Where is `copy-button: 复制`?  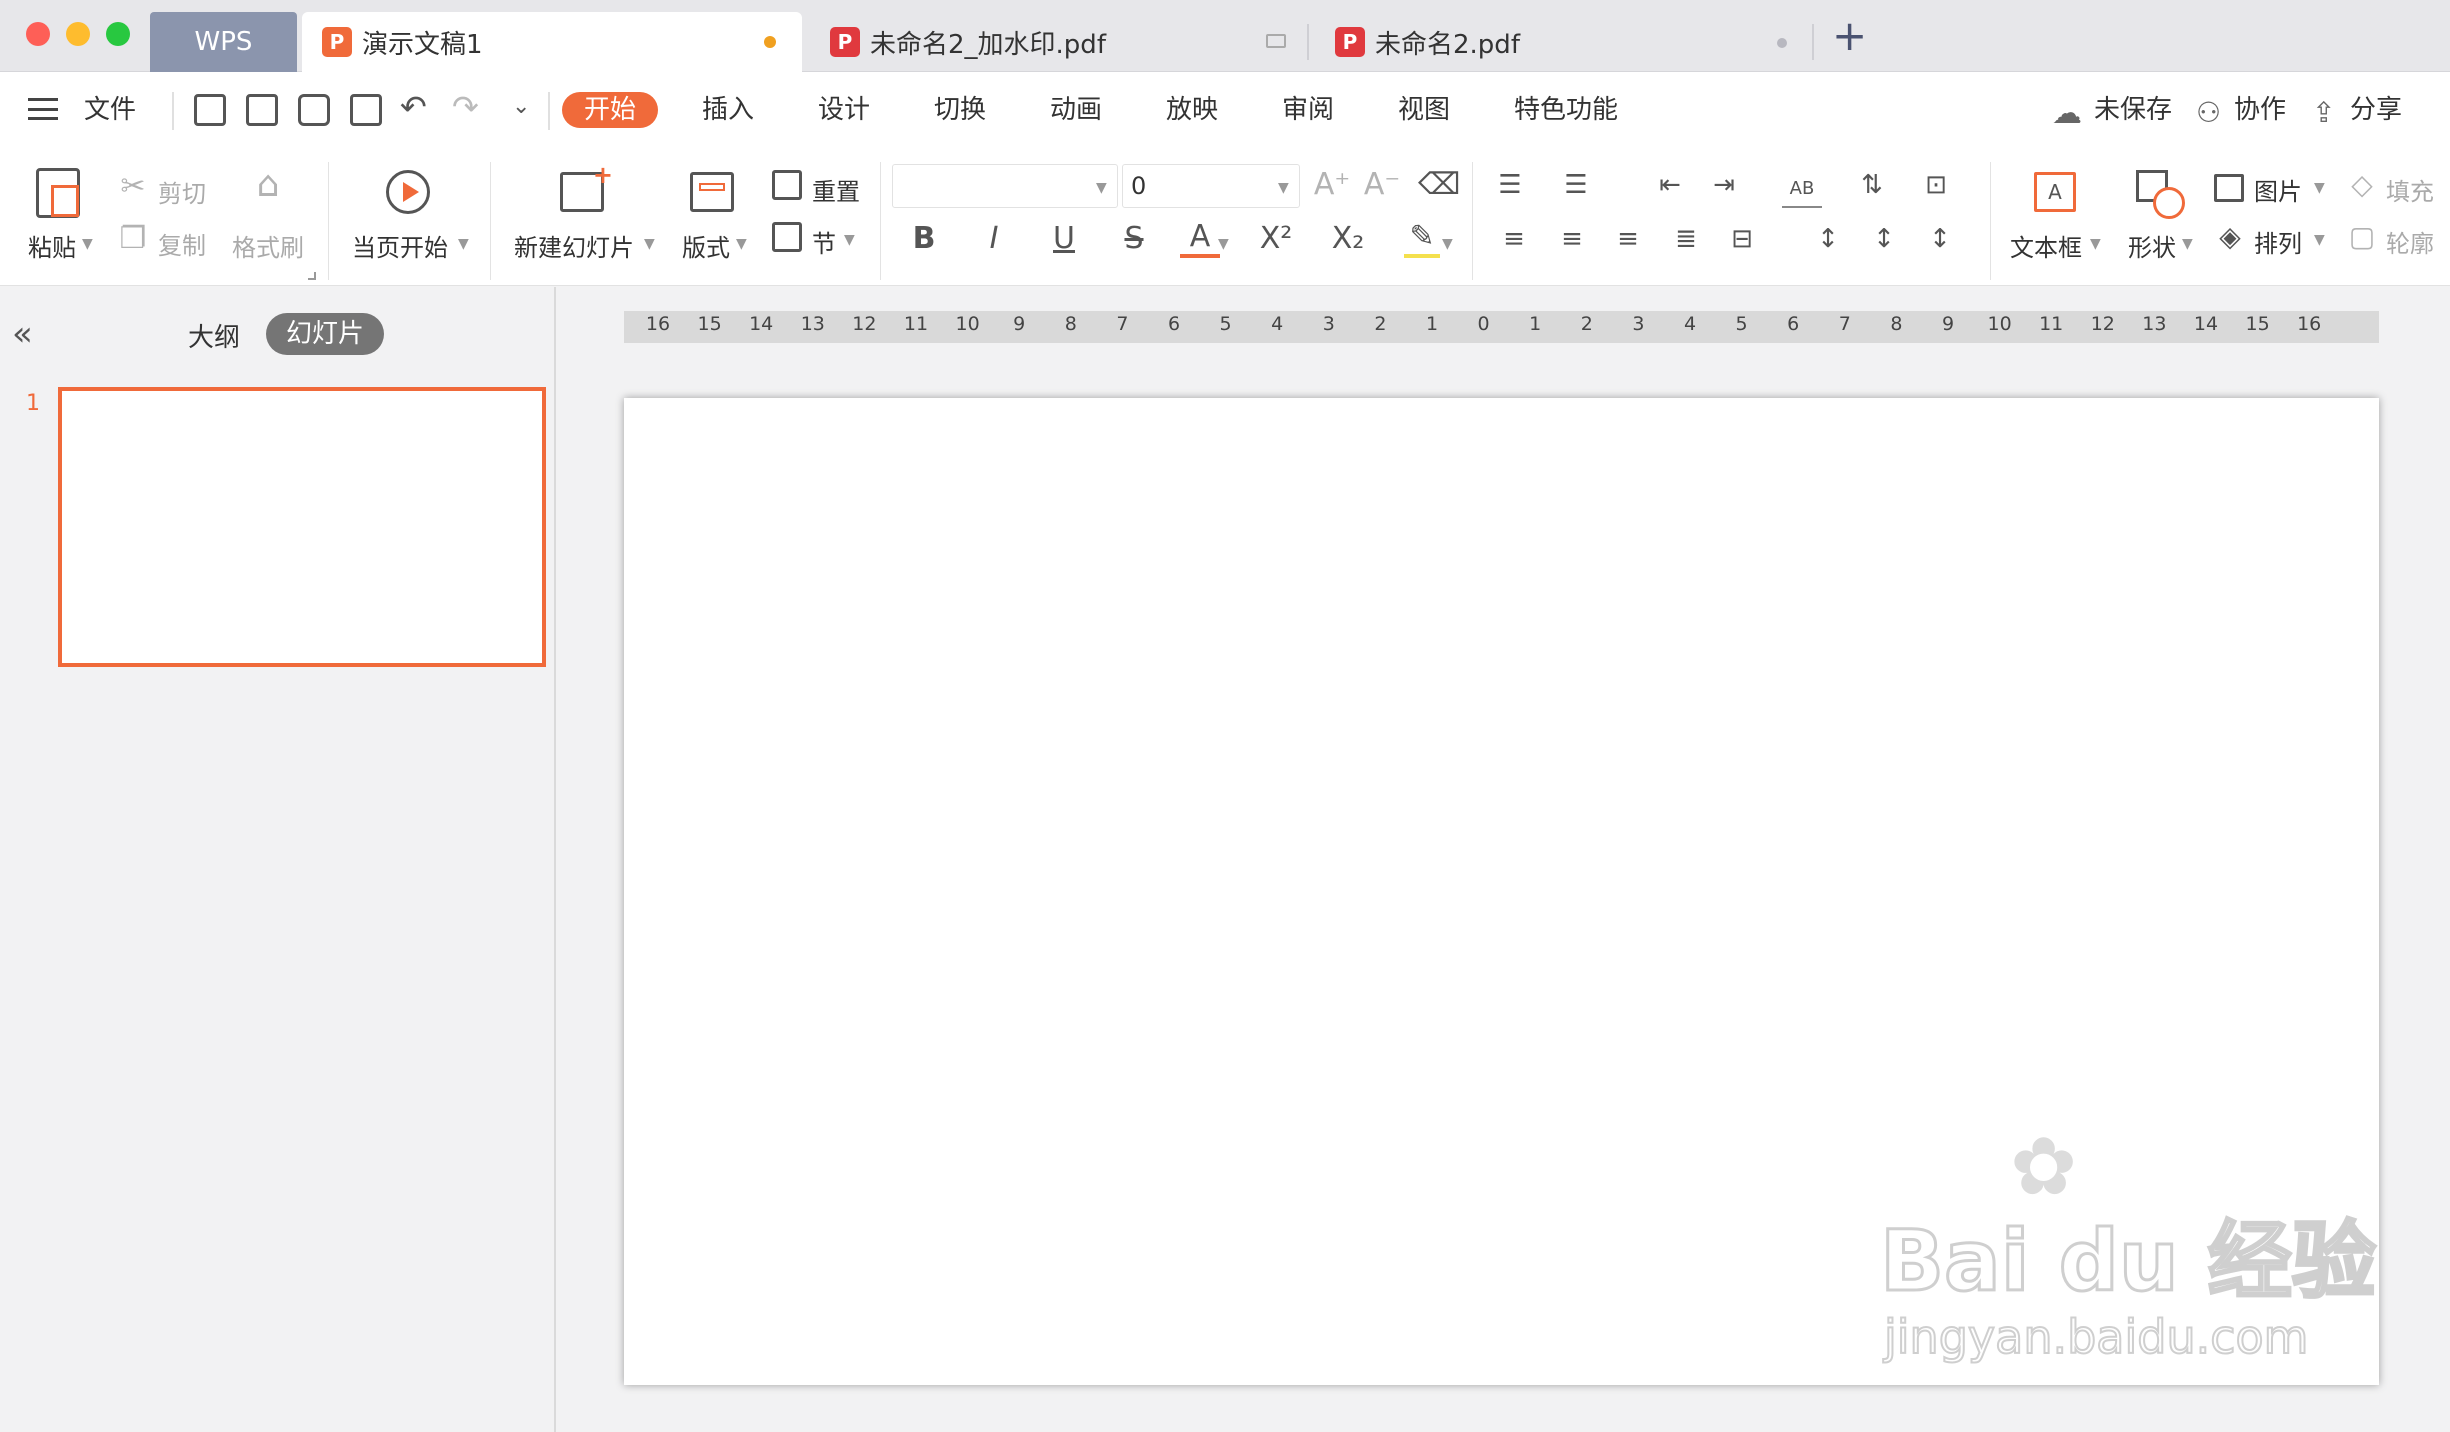
copy-button: 复制 is located at coordinates (182, 243).